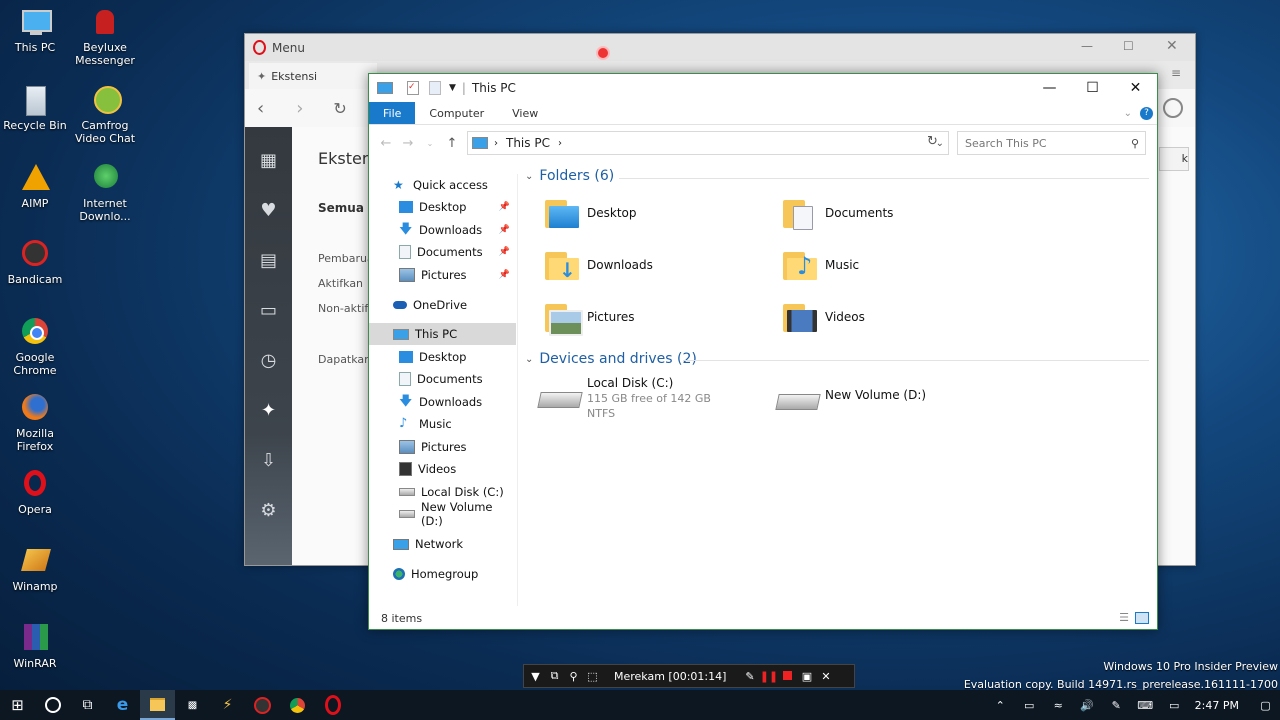 This screenshot has width=1280, height=720. What do you see at coordinates (787, 676) in the screenshot?
I see `stop-icon` at bounding box center [787, 676].